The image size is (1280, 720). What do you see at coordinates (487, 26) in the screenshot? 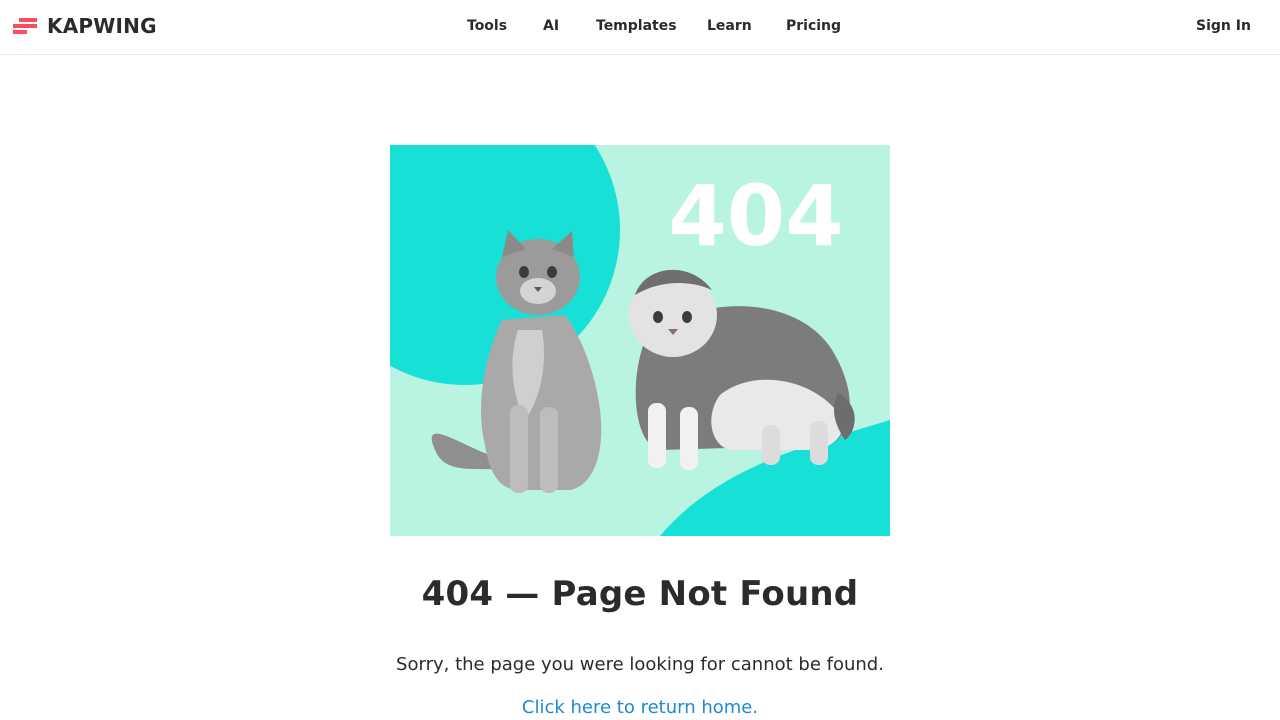
I see `nav-link-tools: Tools` at bounding box center [487, 26].